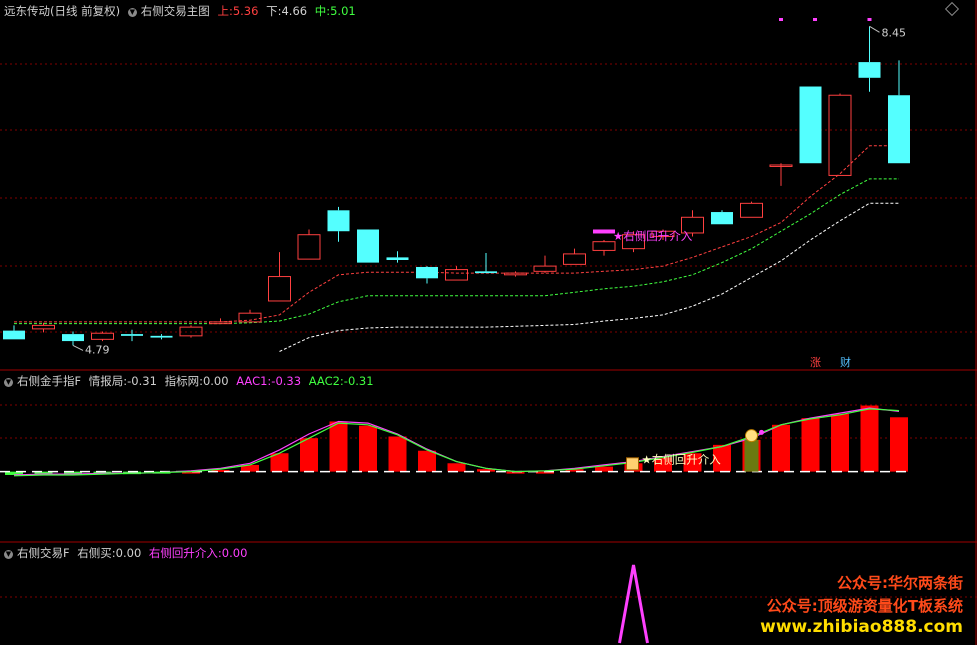 This screenshot has height=645, width=977. Describe the element at coordinates (78, 347) in the screenshot. I see `low-marker-line` at that location.